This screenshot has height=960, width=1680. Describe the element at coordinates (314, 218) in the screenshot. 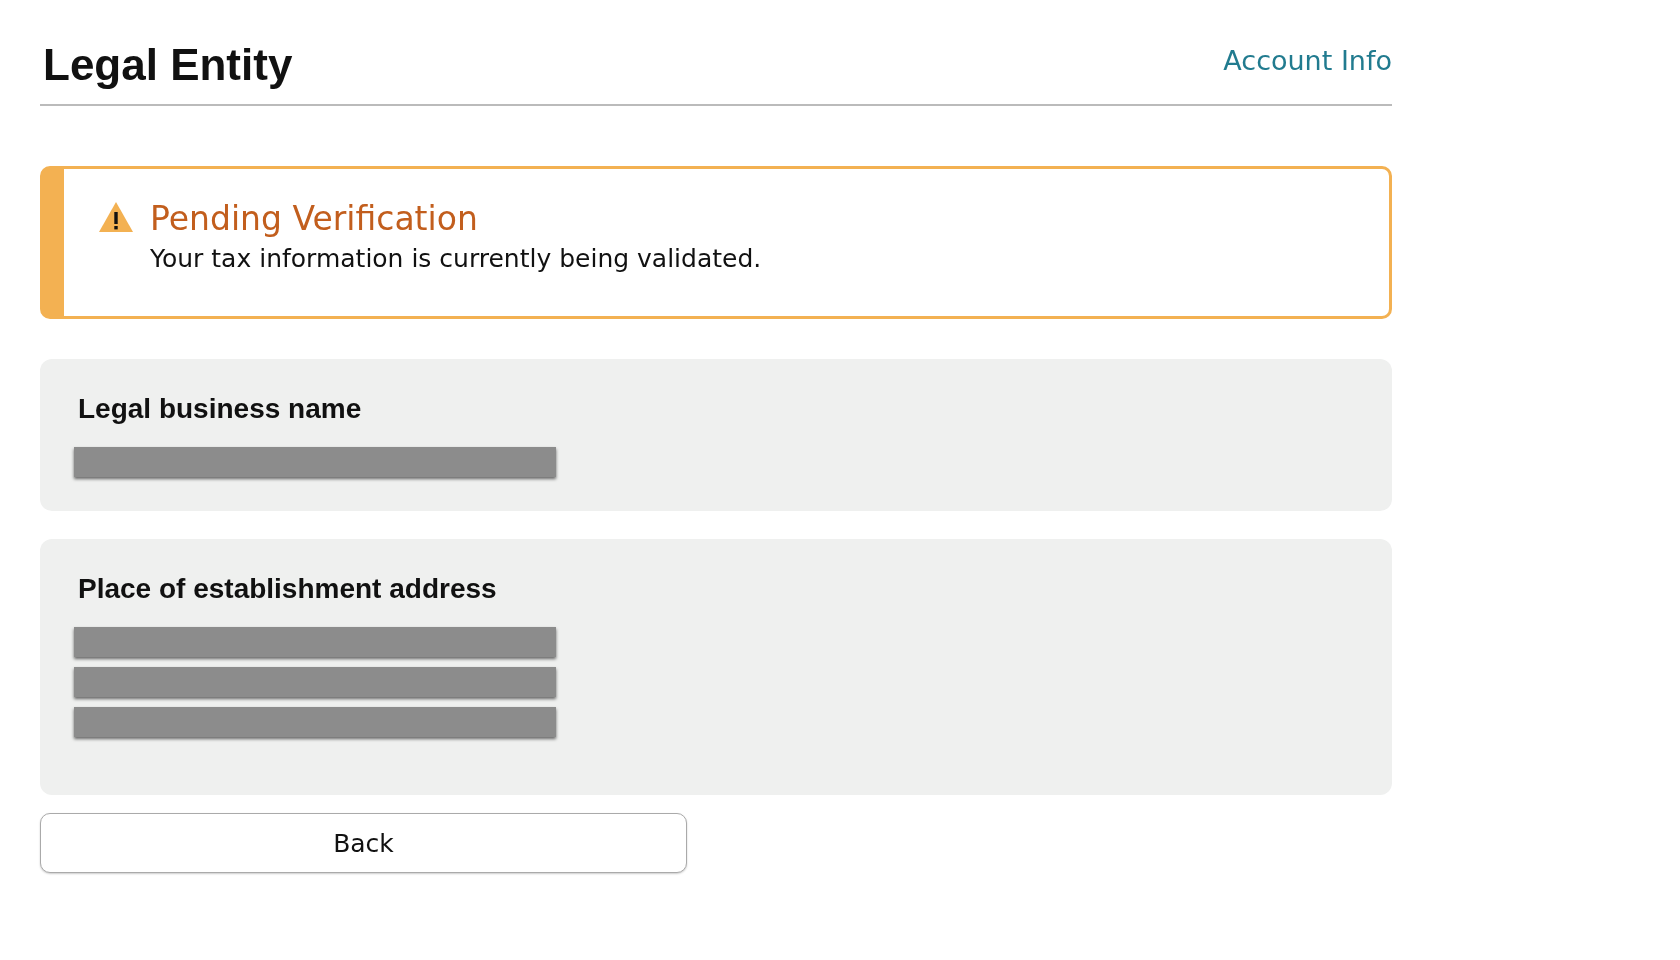

I see `alert-title: Pending Verification` at that location.